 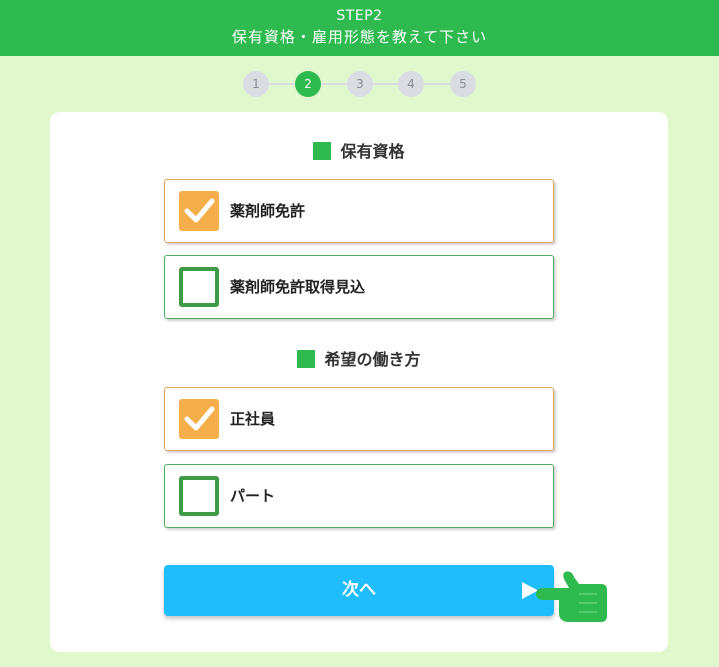 What do you see at coordinates (359, 496) in the screenshot?
I see `option-part-time: パート` at bounding box center [359, 496].